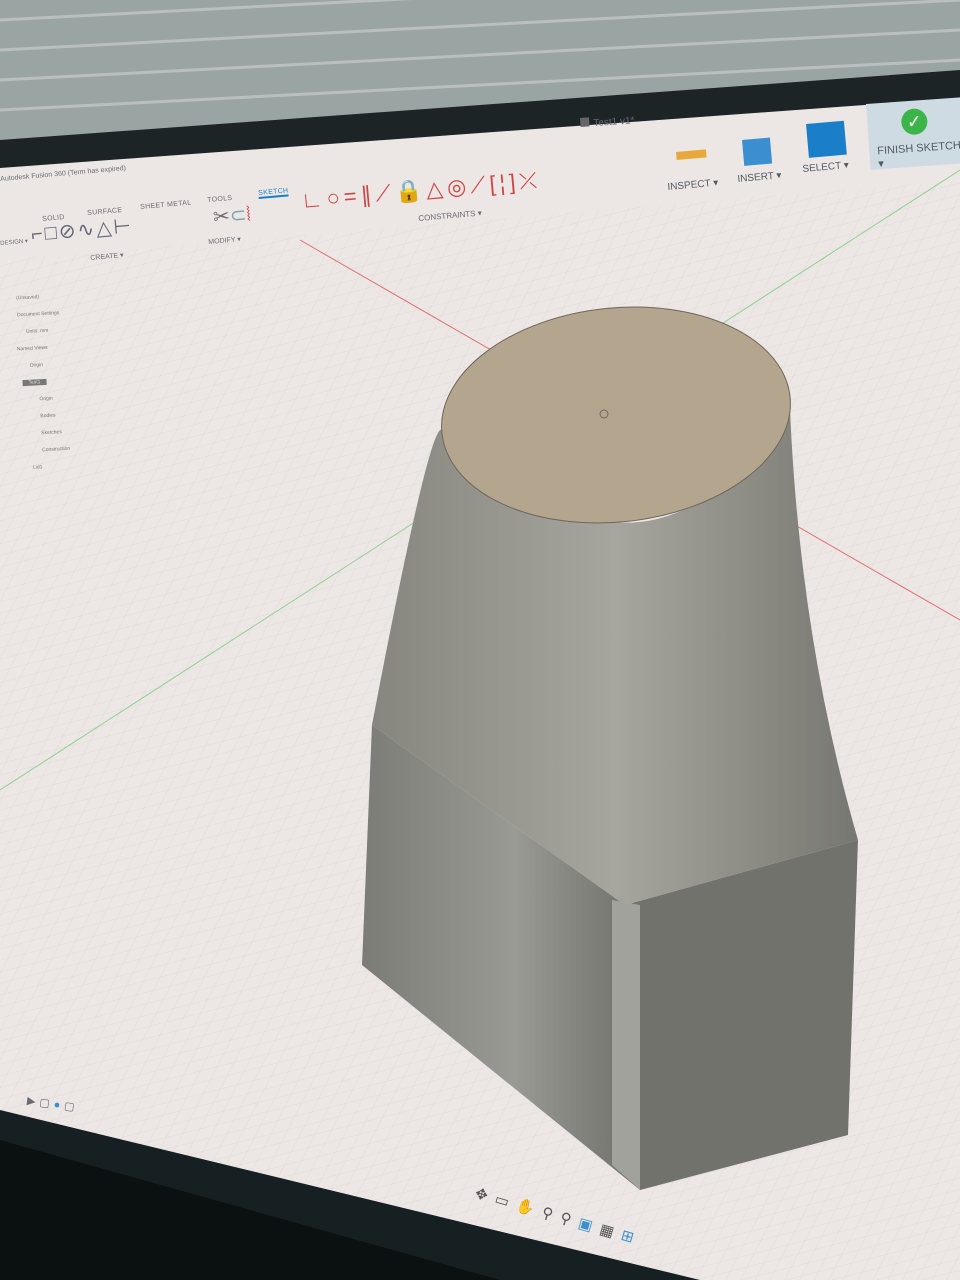 This screenshot has height=1280, width=960. Describe the element at coordinates (55, 438) in the screenshot. I see `browser-item: Sketches` at that location.